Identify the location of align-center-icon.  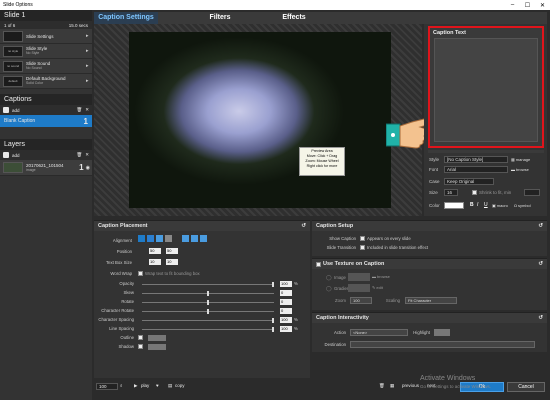
(150, 238).